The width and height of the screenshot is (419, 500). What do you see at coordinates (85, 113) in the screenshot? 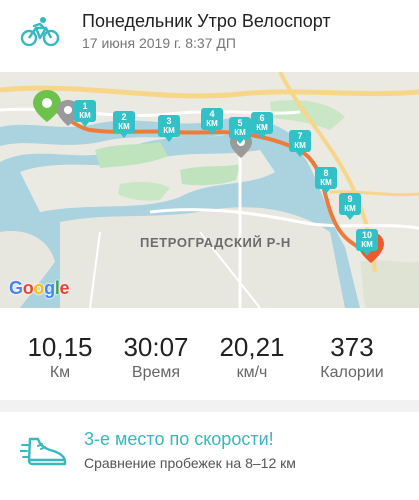
I see `km-marker: 1 КМ` at bounding box center [85, 113].